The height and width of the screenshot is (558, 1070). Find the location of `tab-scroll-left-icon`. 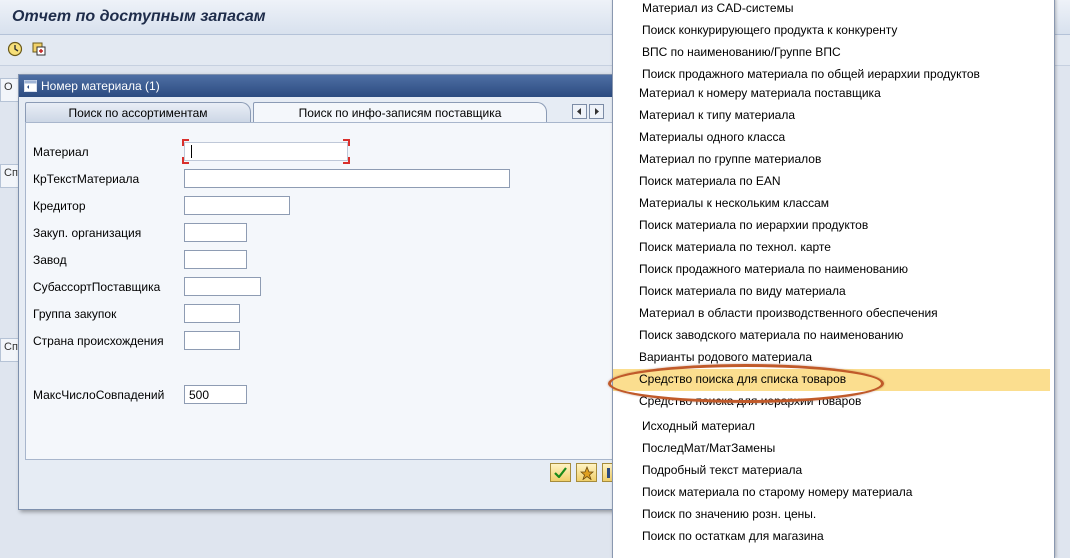

tab-scroll-left-icon is located at coordinates (579, 111).